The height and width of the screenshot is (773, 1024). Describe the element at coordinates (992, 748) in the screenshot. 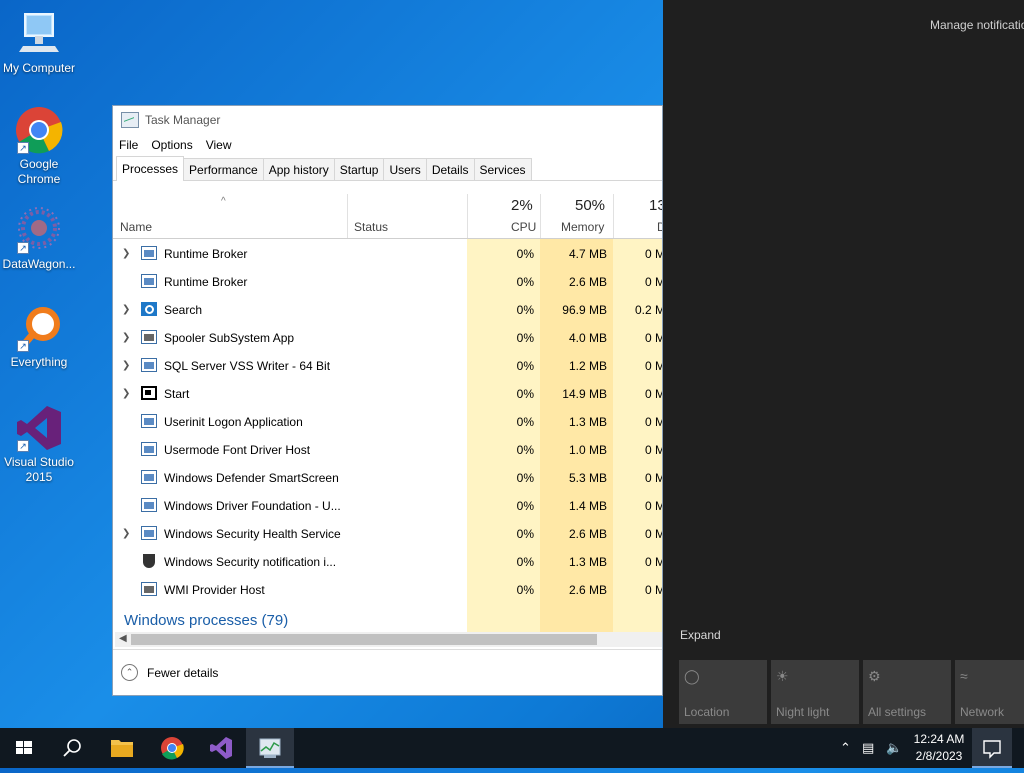

I see `action-center-button` at that location.